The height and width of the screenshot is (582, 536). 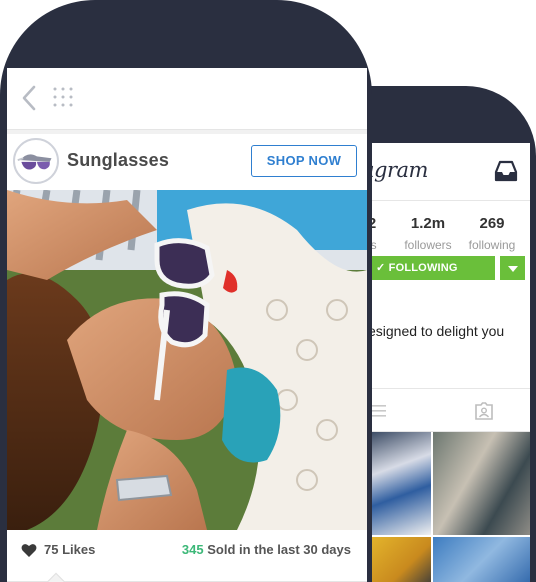 I want to click on sold-count: 345, so click(x=192, y=549).